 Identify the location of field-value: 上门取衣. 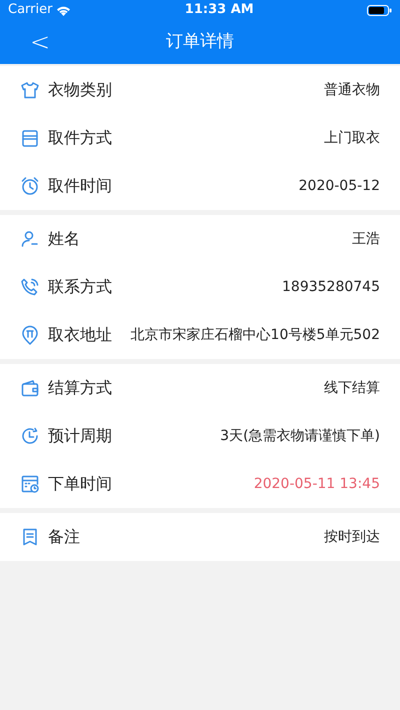
(352, 138).